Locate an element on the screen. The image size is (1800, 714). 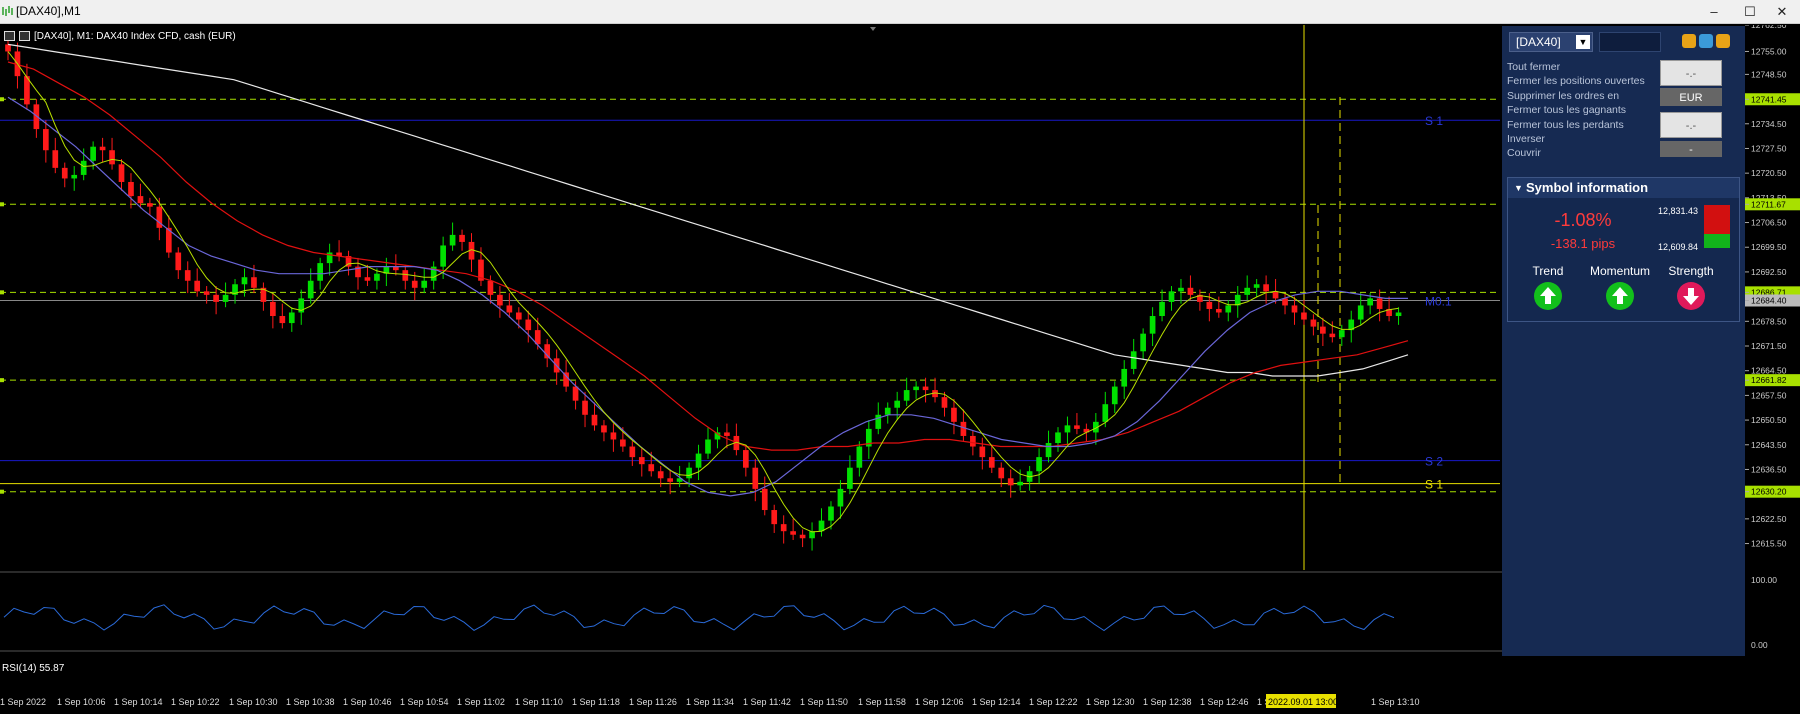
lot-size-input is located at coordinates (1630, 42).